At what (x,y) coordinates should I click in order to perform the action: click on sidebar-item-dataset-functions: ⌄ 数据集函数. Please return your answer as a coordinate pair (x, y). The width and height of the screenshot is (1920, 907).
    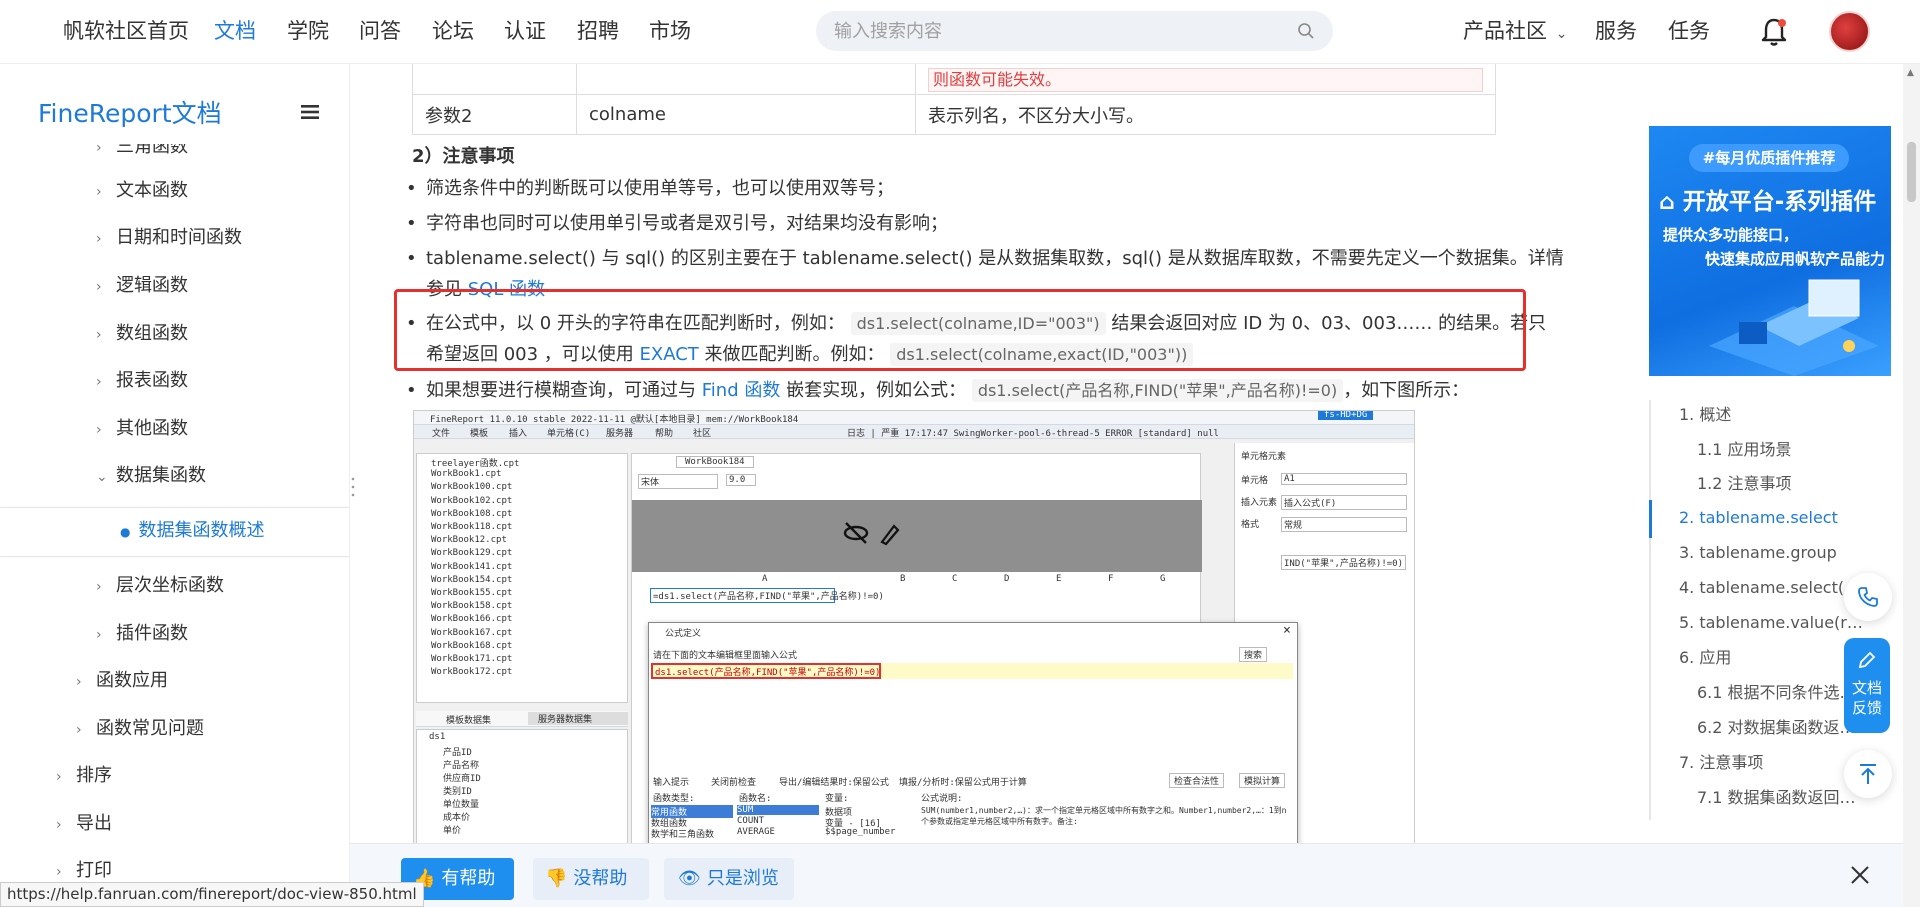
    Looking at the image, I should click on (151, 476).